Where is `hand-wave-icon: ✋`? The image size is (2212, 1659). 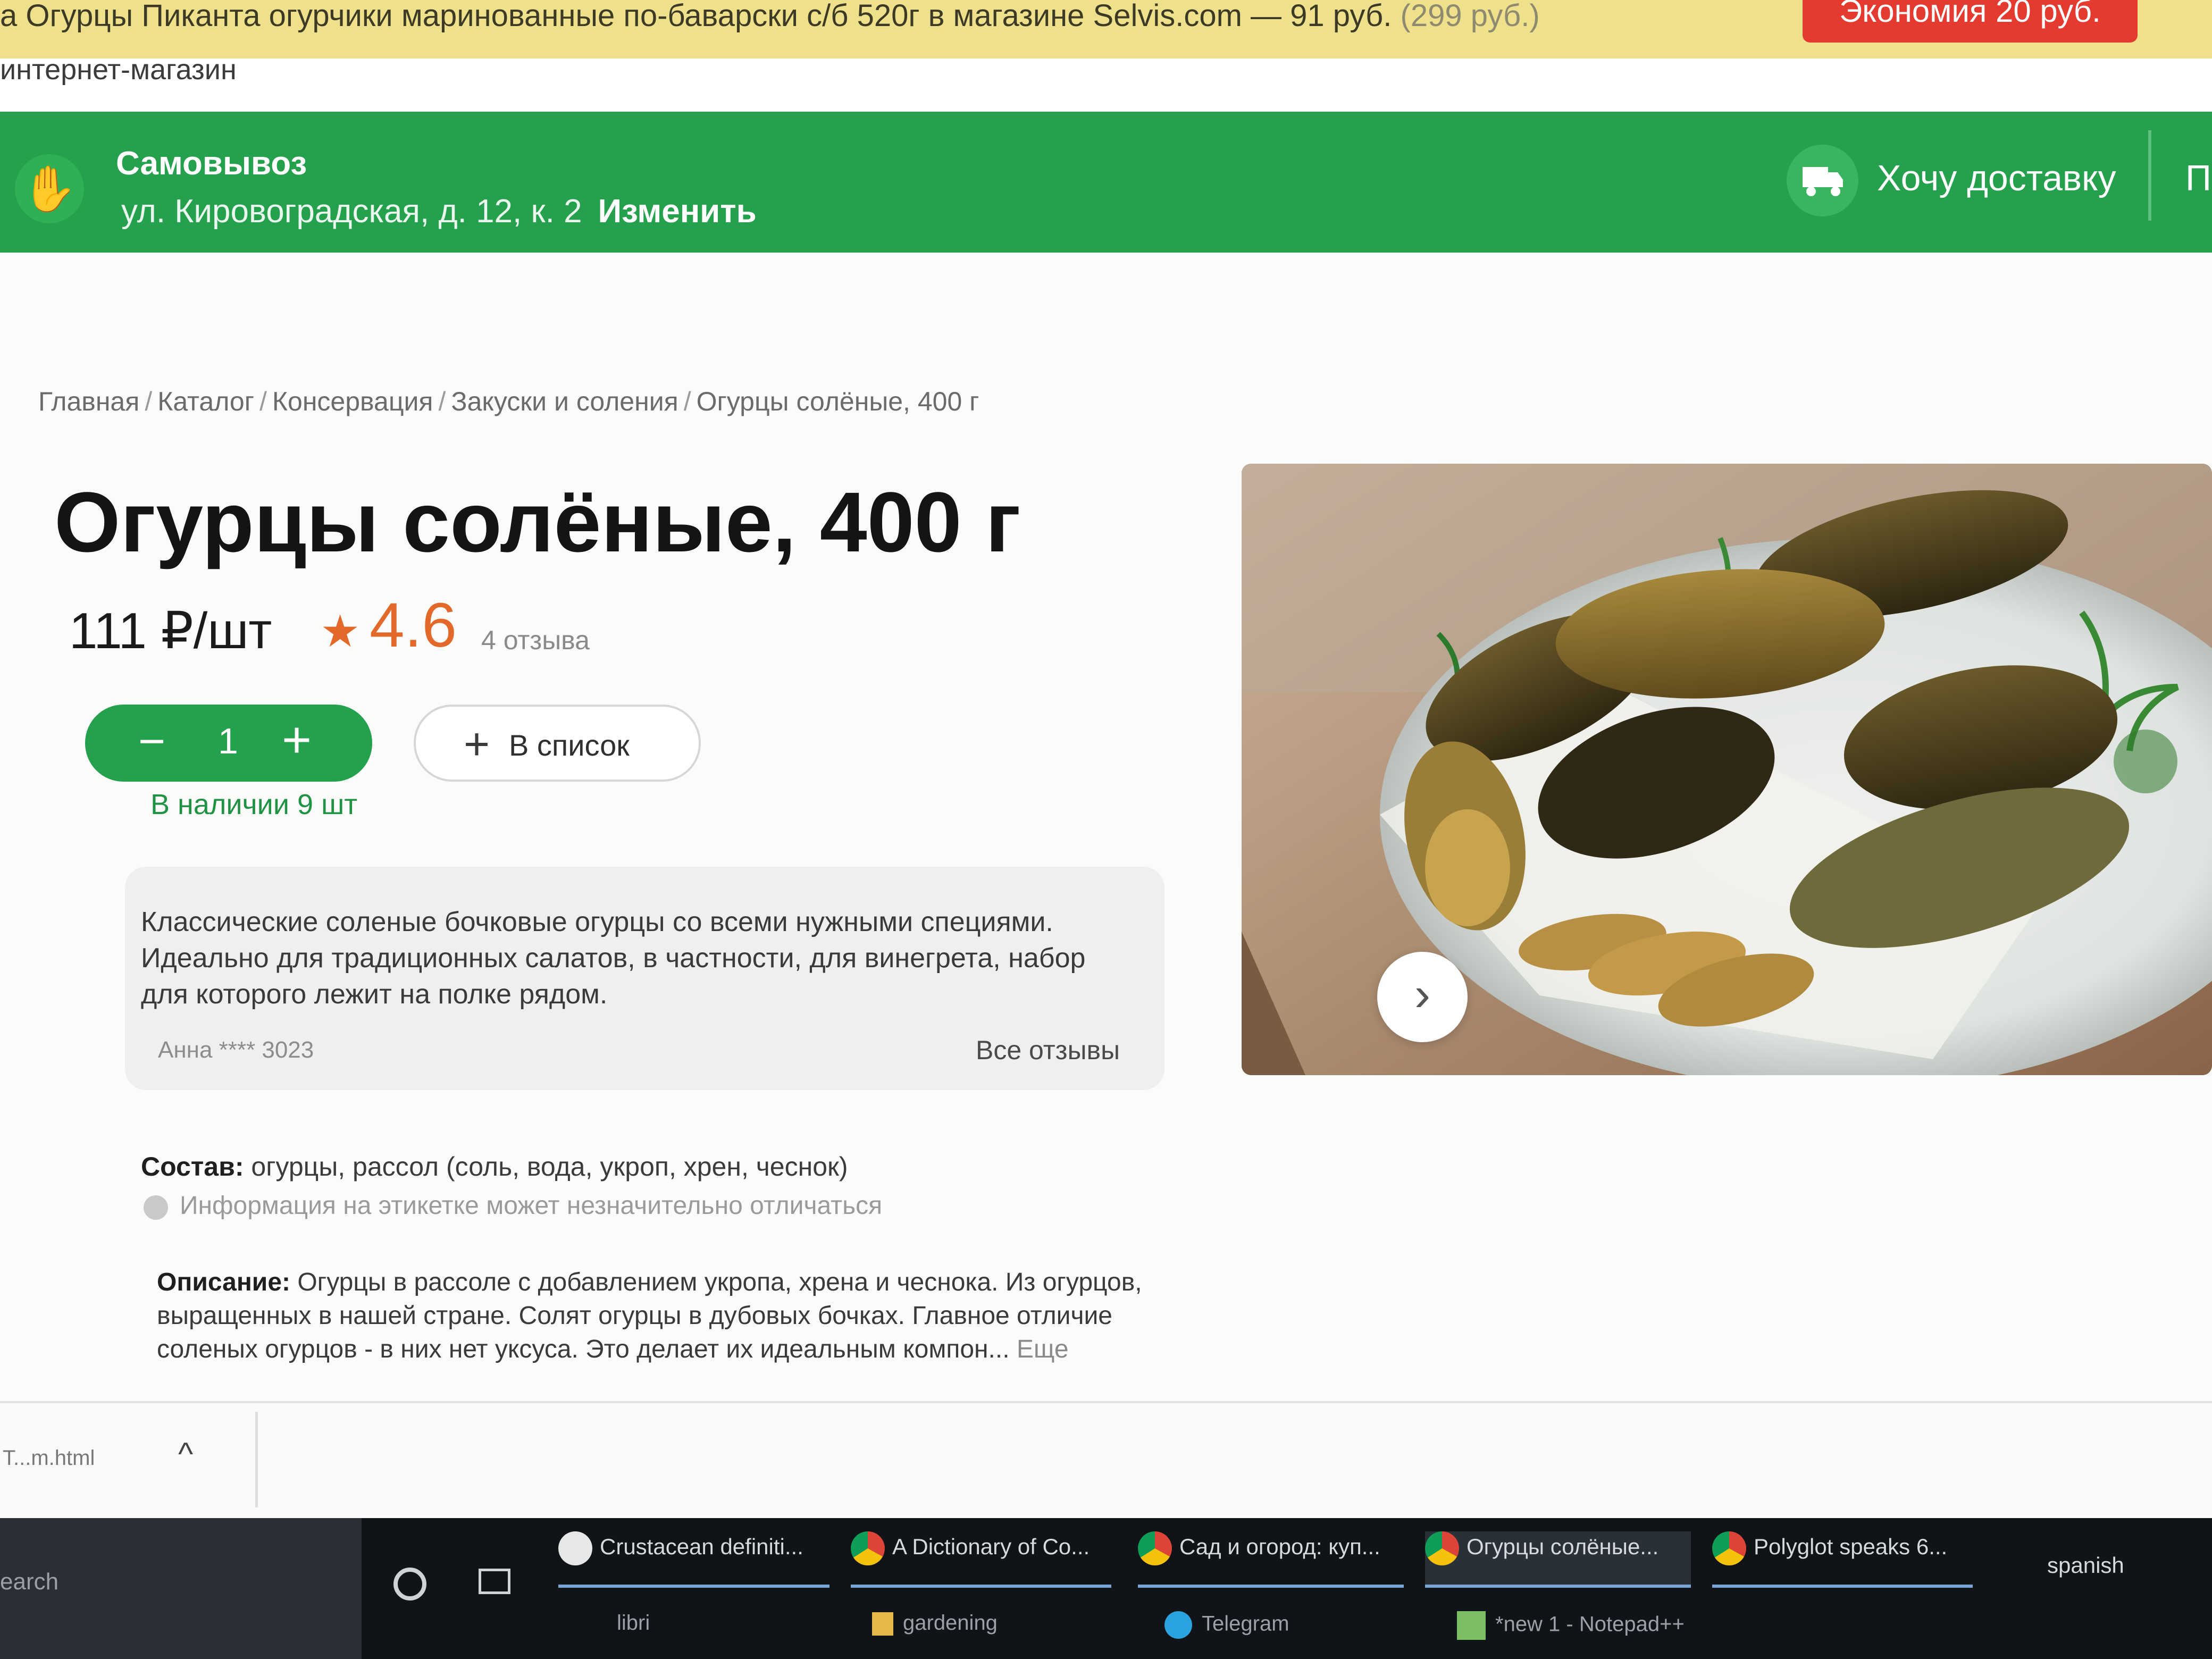 hand-wave-icon: ✋ is located at coordinates (49, 188).